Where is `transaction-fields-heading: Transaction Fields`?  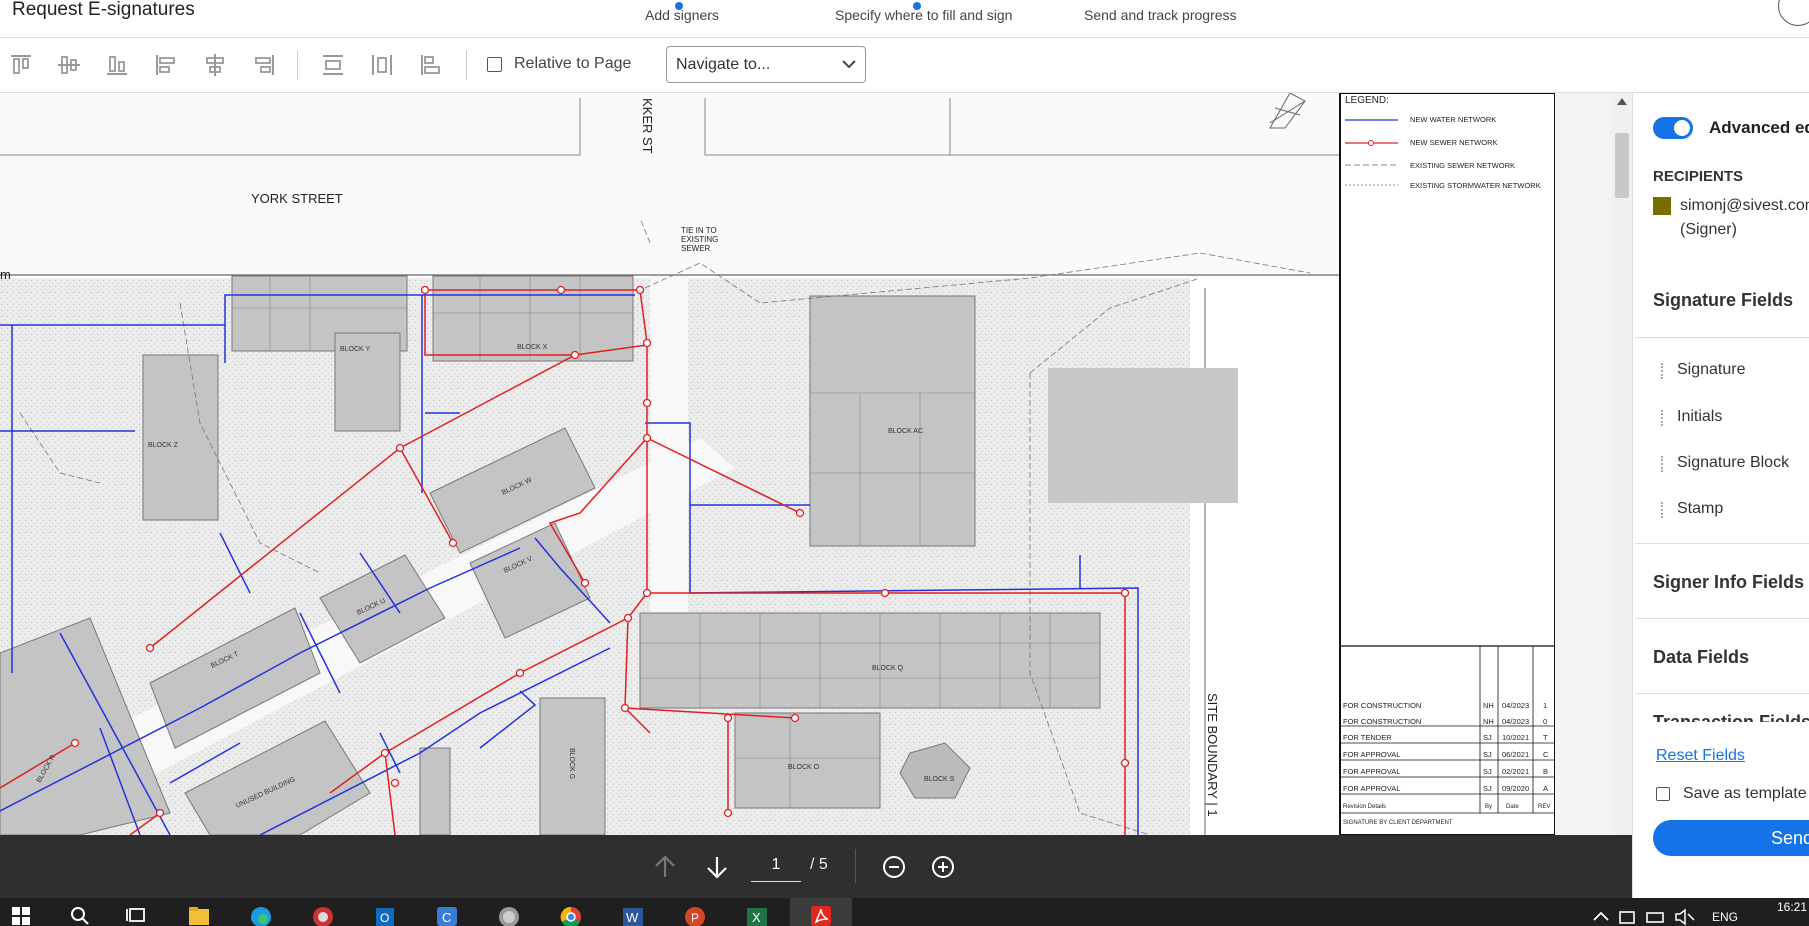 transaction-fields-heading: Transaction Fields is located at coordinates (1731, 717).